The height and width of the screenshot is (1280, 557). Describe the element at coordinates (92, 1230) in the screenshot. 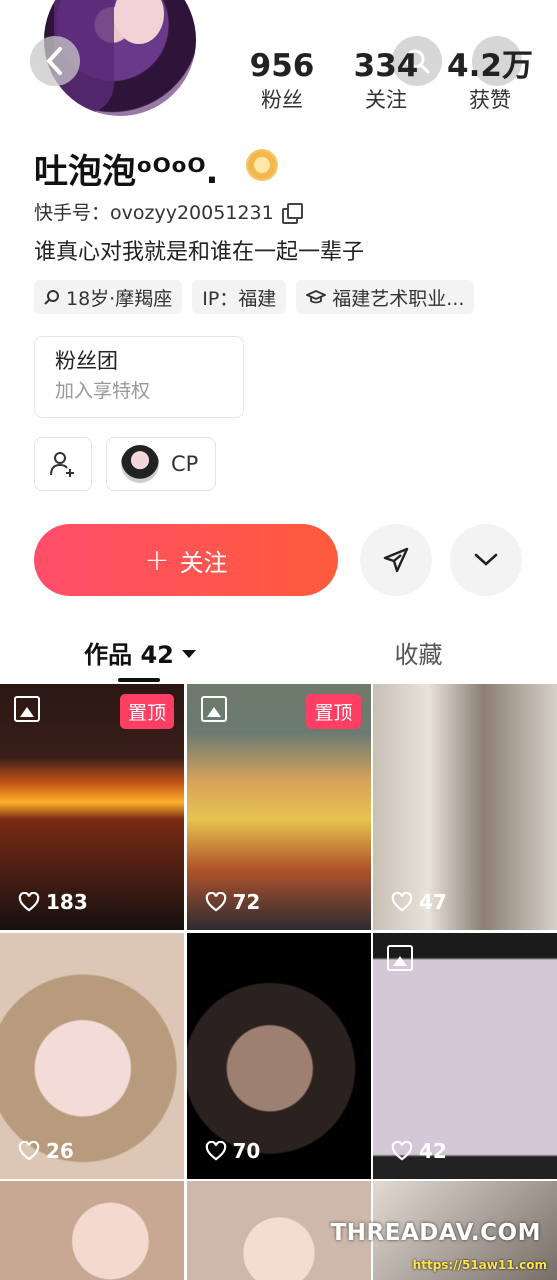

I see `post-tile` at that location.